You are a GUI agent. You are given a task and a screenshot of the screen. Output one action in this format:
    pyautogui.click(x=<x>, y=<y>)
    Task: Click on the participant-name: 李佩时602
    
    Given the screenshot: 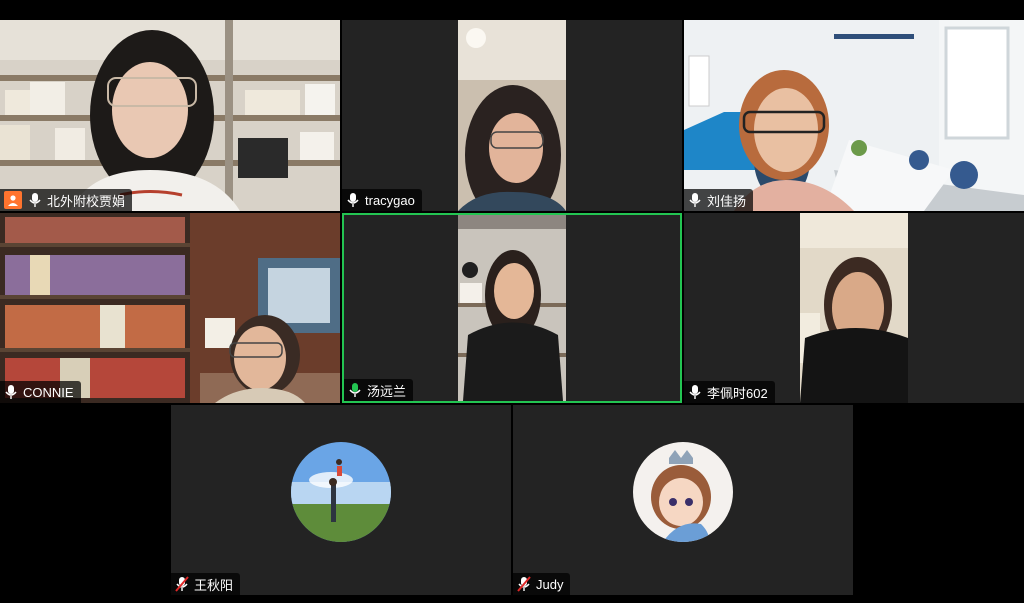 What is the action you would take?
    pyautogui.click(x=737, y=393)
    